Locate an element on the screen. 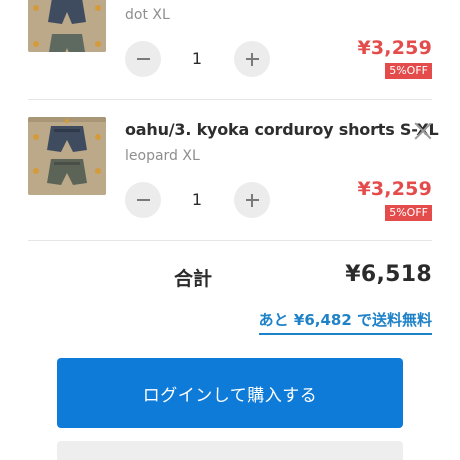 This screenshot has height=460, width=460. close-icon is located at coordinates (423, 131).